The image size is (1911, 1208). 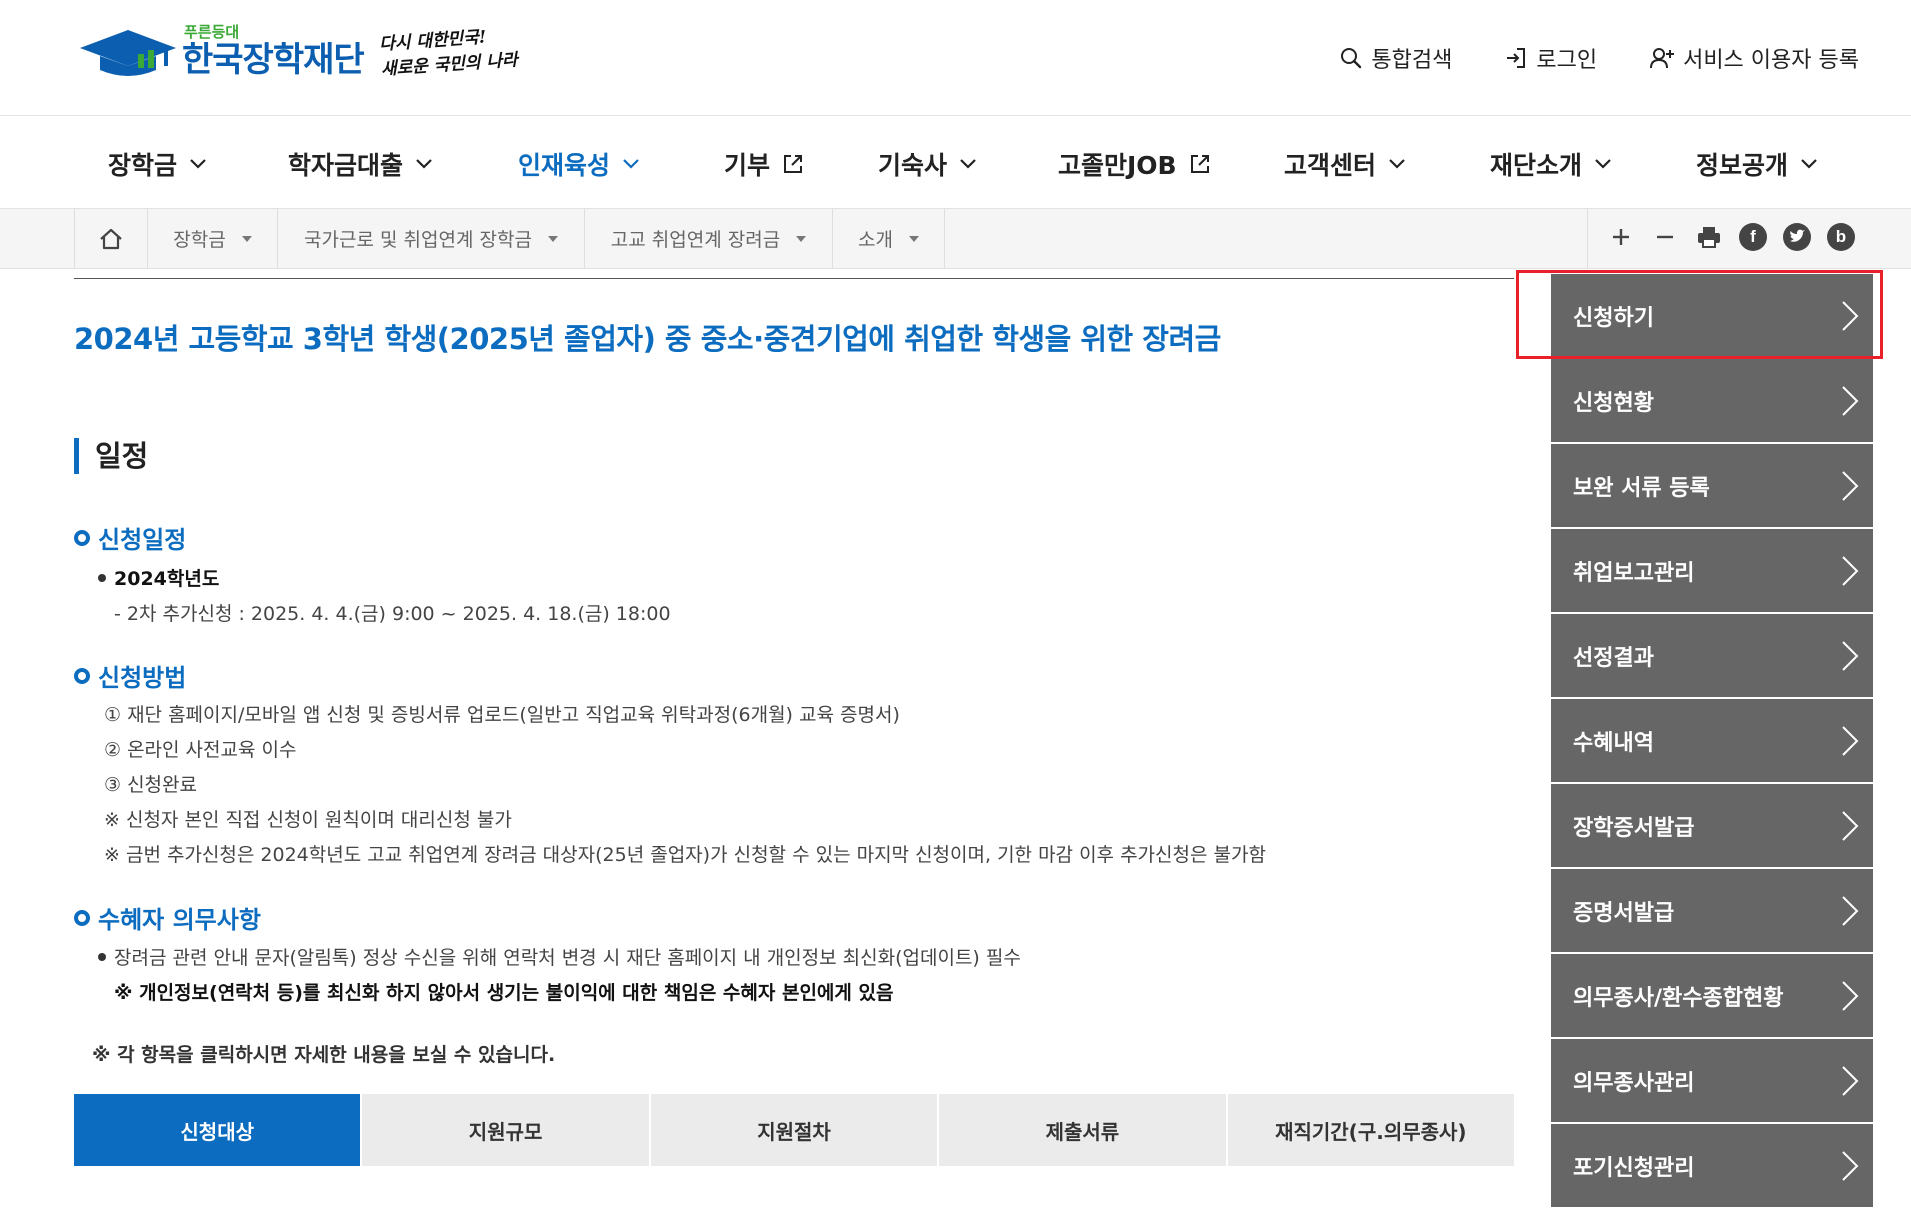 What do you see at coordinates (217, 1130) in the screenshot?
I see `tab-target: 신청대상` at bounding box center [217, 1130].